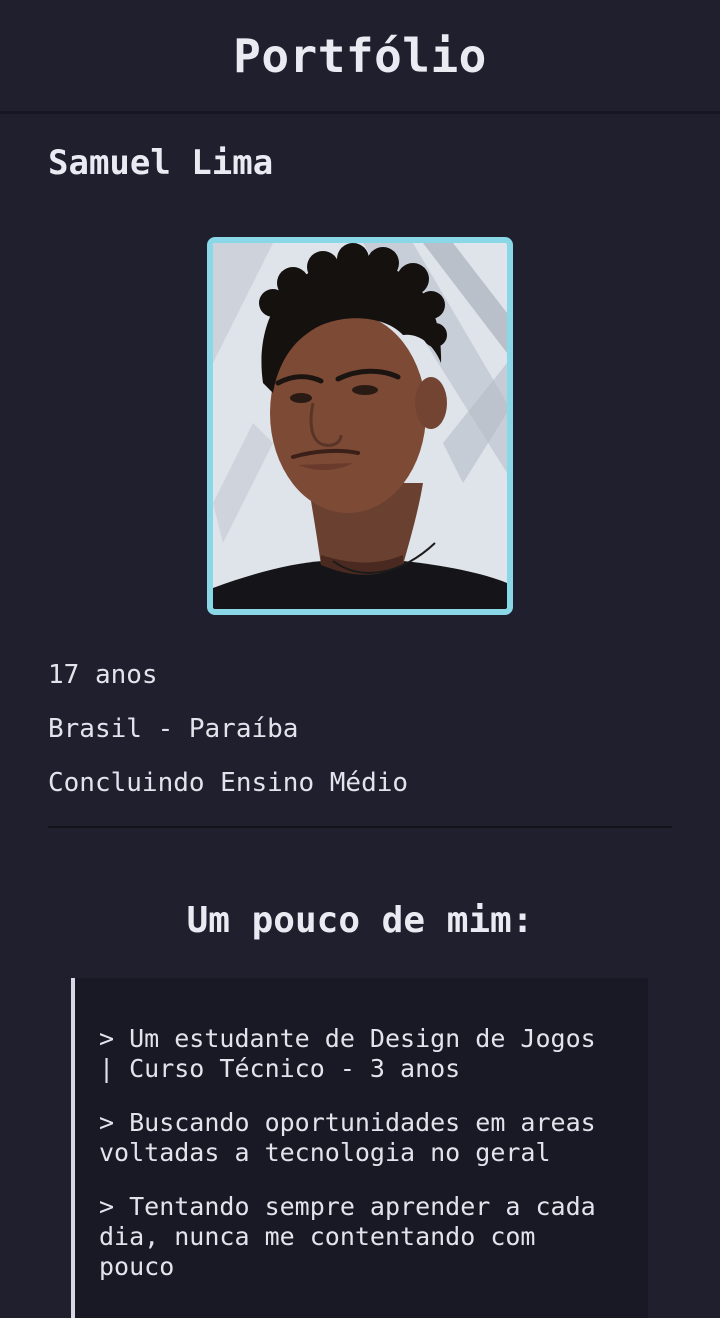 The height and width of the screenshot is (1318, 720). I want to click on page-title: Portfólio, so click(360, 55).